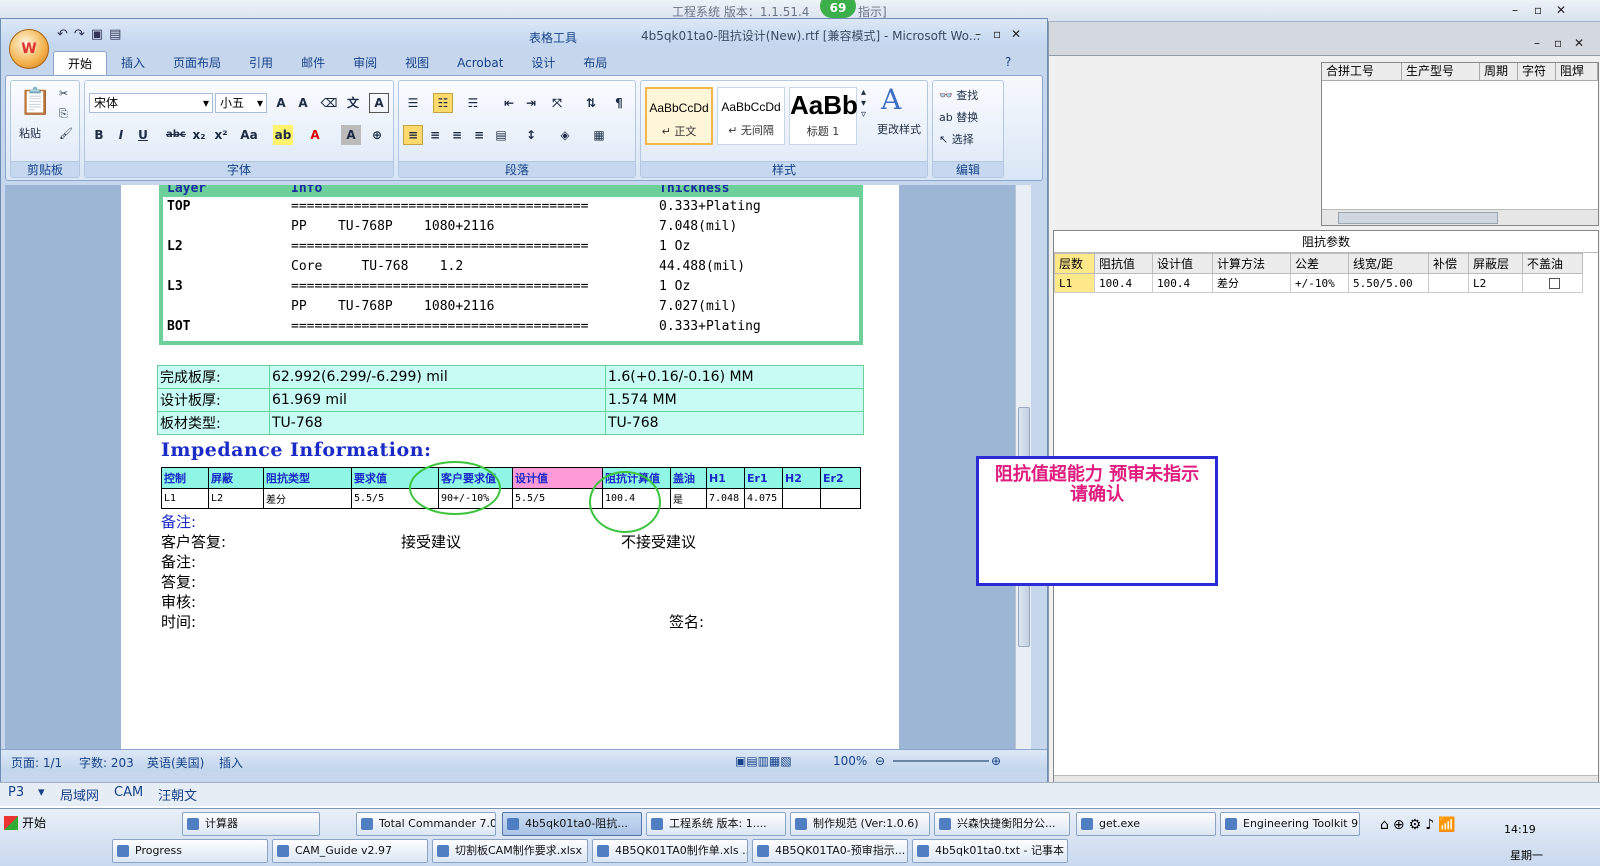 Image resolution: width=1600 pixels, height=866 pixels. What do you see at coordinates (531, 103) in the screenshot?
I see `increase-indent-icon: ⇥` at bounding box center [531, 103].